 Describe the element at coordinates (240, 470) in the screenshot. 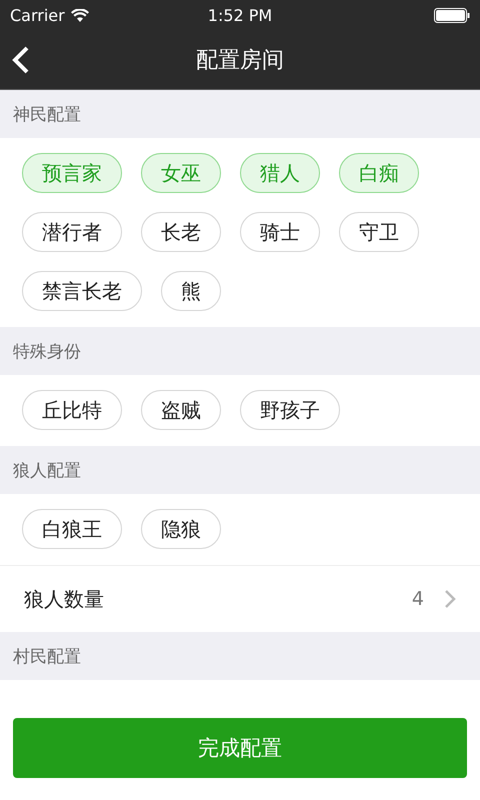

I see `section-header: 狼人配置` at that location.